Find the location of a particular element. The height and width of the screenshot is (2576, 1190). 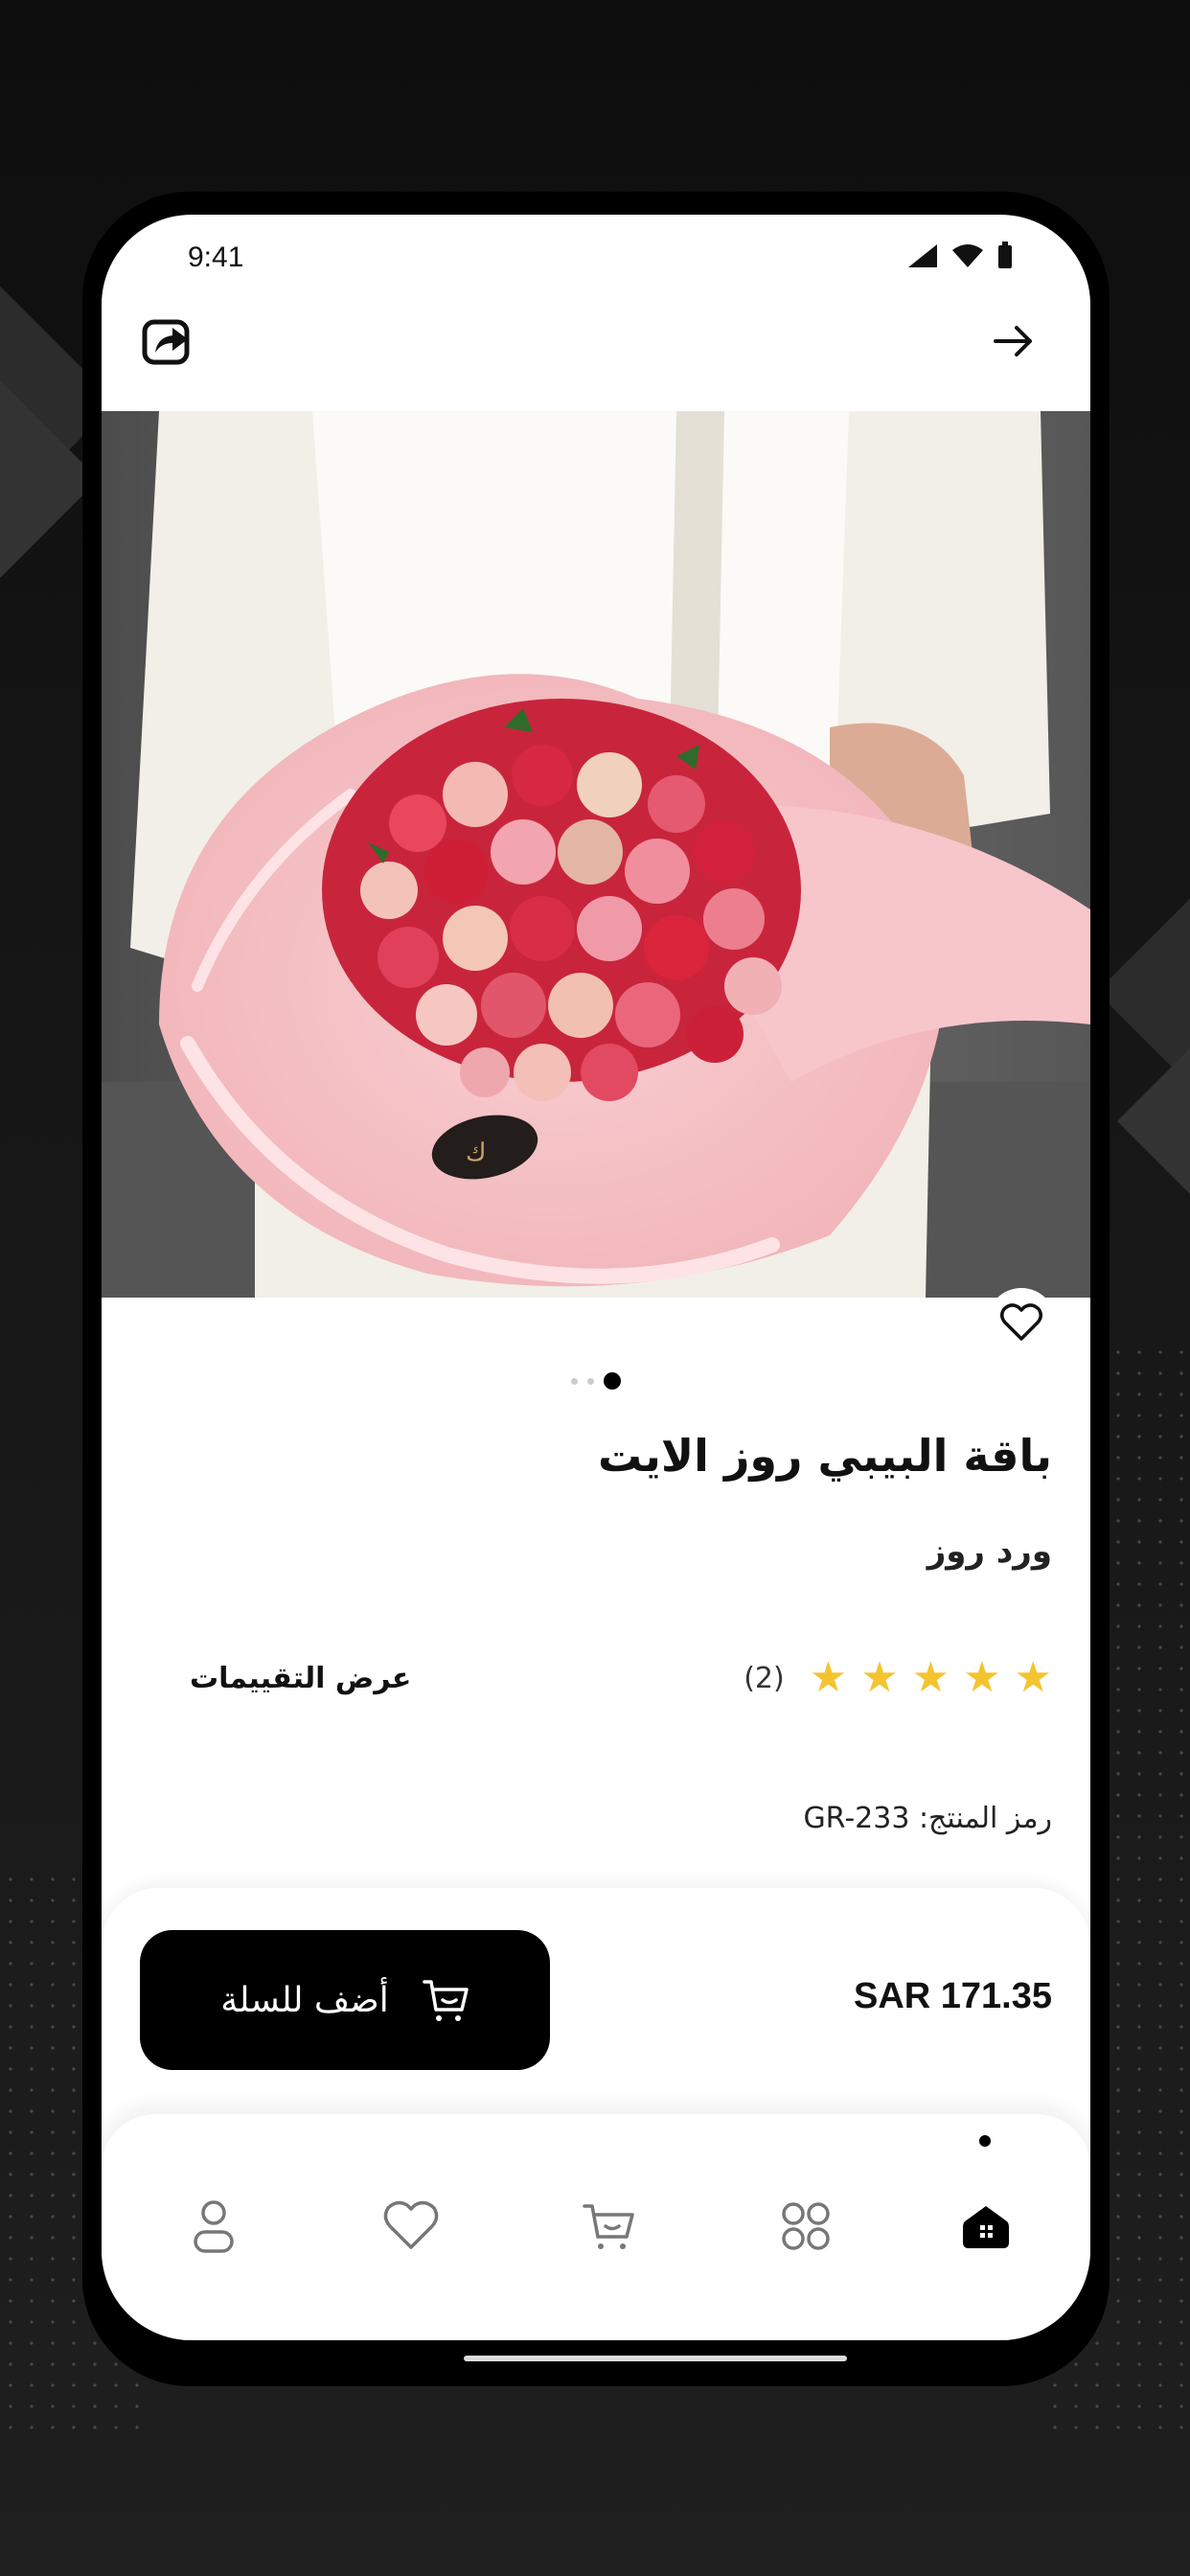

status-time: 9:41 is located at coordinates (216, 257).